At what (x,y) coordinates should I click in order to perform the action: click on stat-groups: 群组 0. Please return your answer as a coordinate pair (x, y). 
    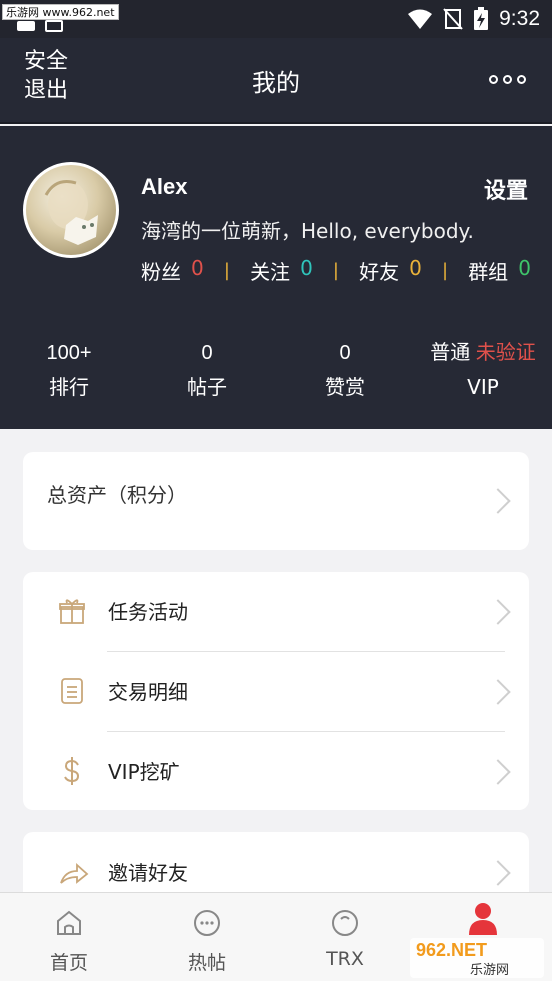
    Looking at the image, I should click on (499, 270).